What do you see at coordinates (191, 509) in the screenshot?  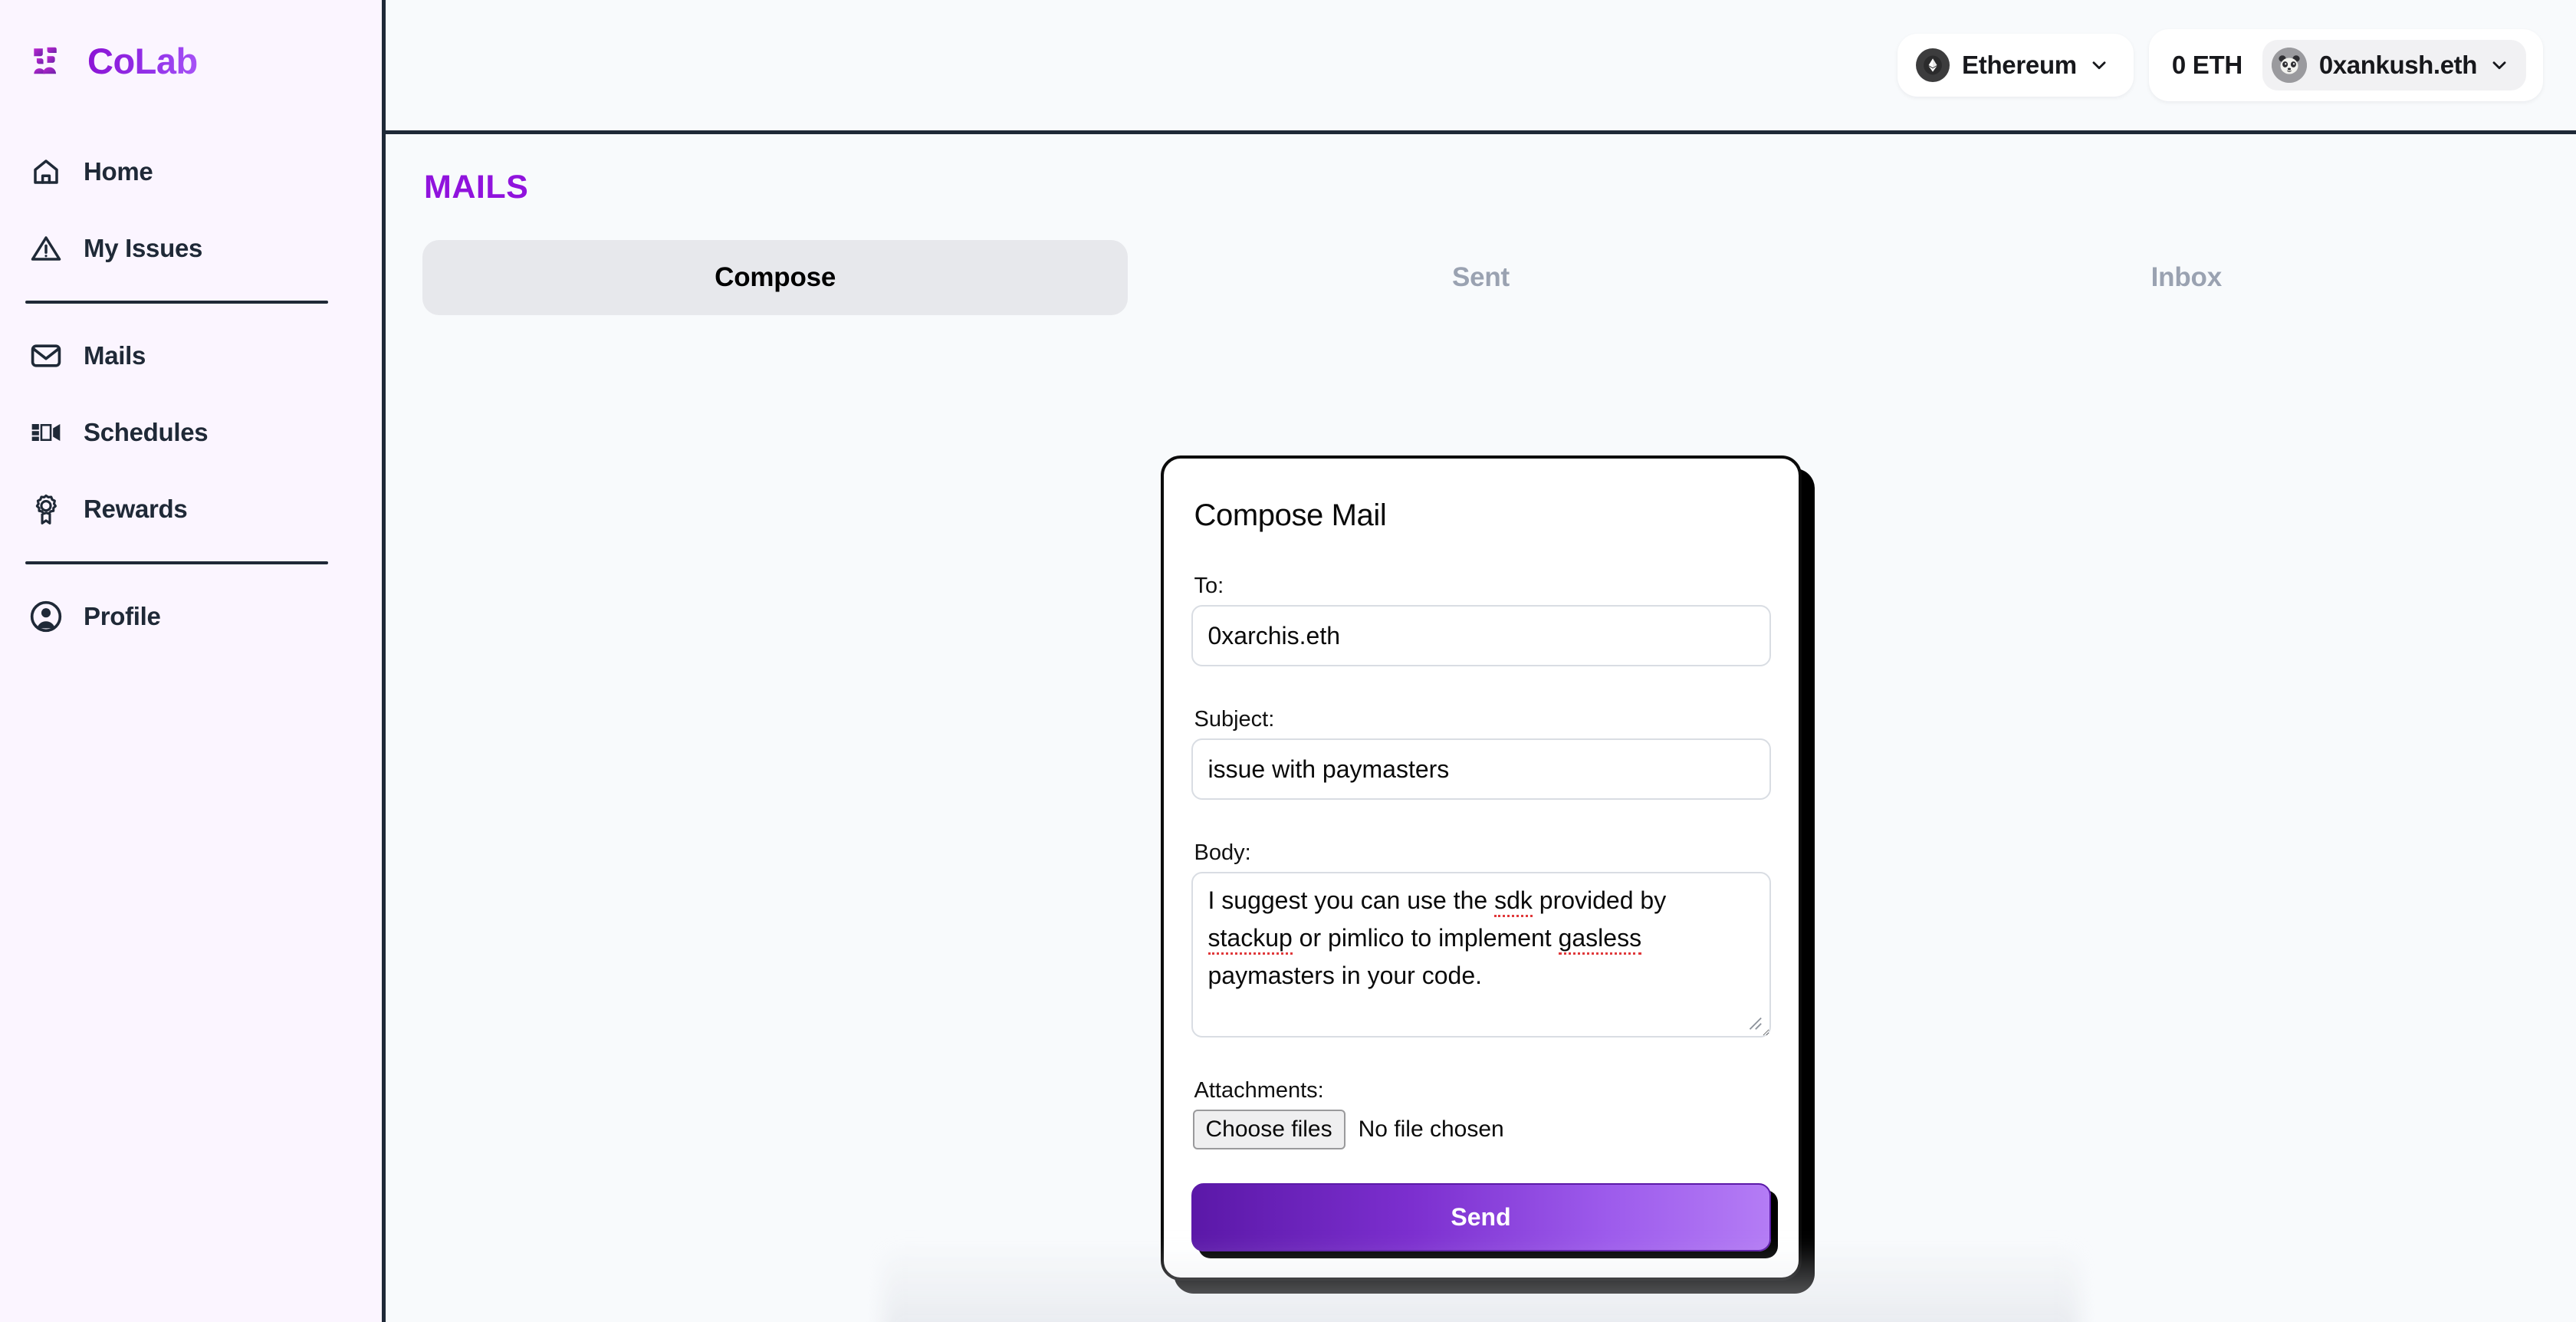 I see `sidebar-item-rewards: Rewards` at bounding box center [191, 509].